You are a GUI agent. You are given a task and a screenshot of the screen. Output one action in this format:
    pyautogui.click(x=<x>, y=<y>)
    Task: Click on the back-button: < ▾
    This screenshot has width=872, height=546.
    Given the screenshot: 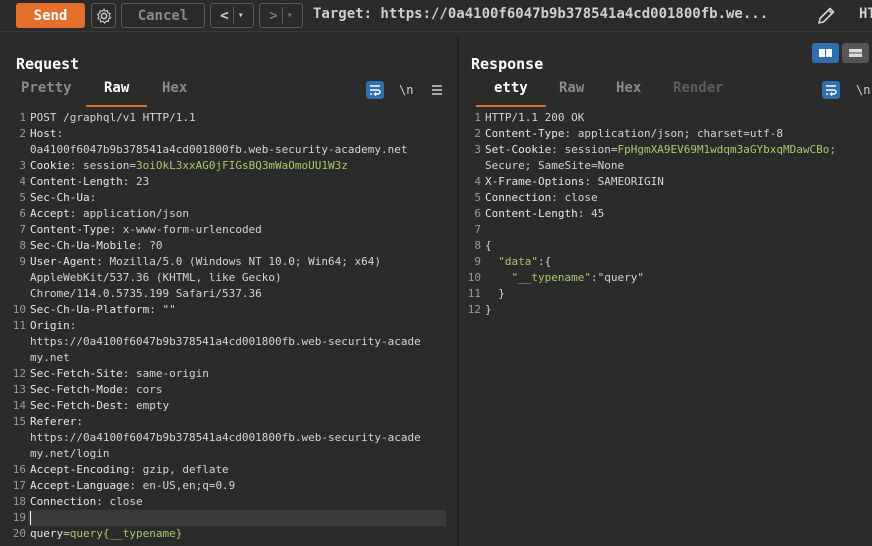 What is the action you would take?
    pyautogui.click(x=232, y=15)
    